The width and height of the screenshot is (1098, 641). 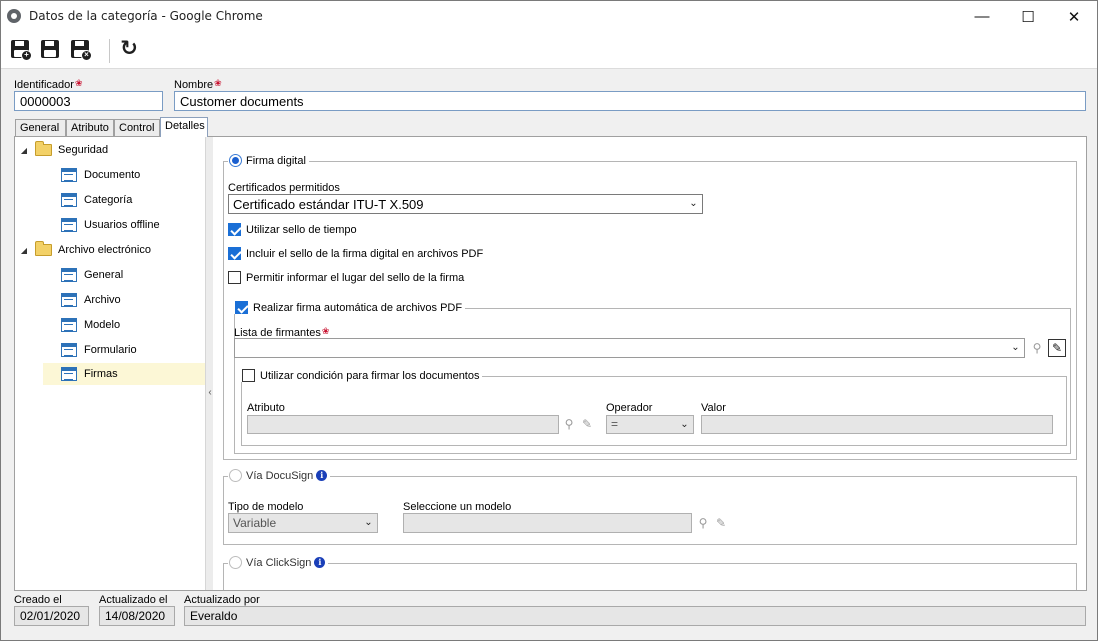 What do you see at coordinates (629, 348) in the screenshot?
I see `signers-select: ⌄` at bounding box center [629, 348].